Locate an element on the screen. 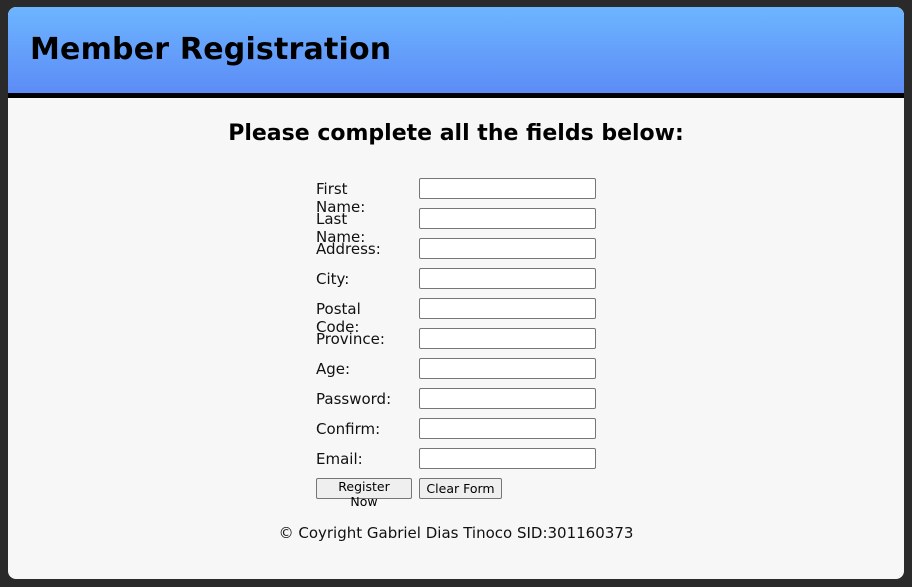 The height and width of the screenshot is (587, 912). confirm-label: Confirm: is located at coordinates (348, 429).